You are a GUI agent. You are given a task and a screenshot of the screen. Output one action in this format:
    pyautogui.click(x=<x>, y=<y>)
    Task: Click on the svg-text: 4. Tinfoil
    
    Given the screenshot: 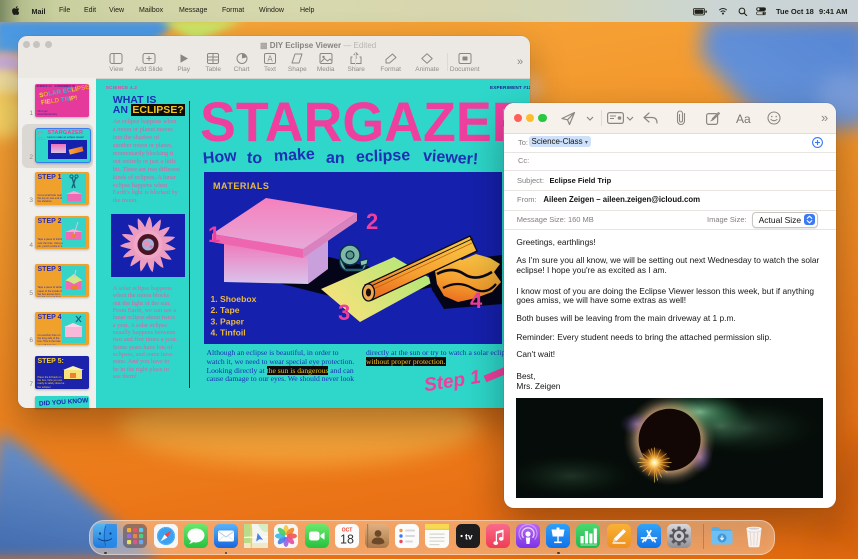 What is the action you would take?
    pyautogui.click(x=228, y=333)
    